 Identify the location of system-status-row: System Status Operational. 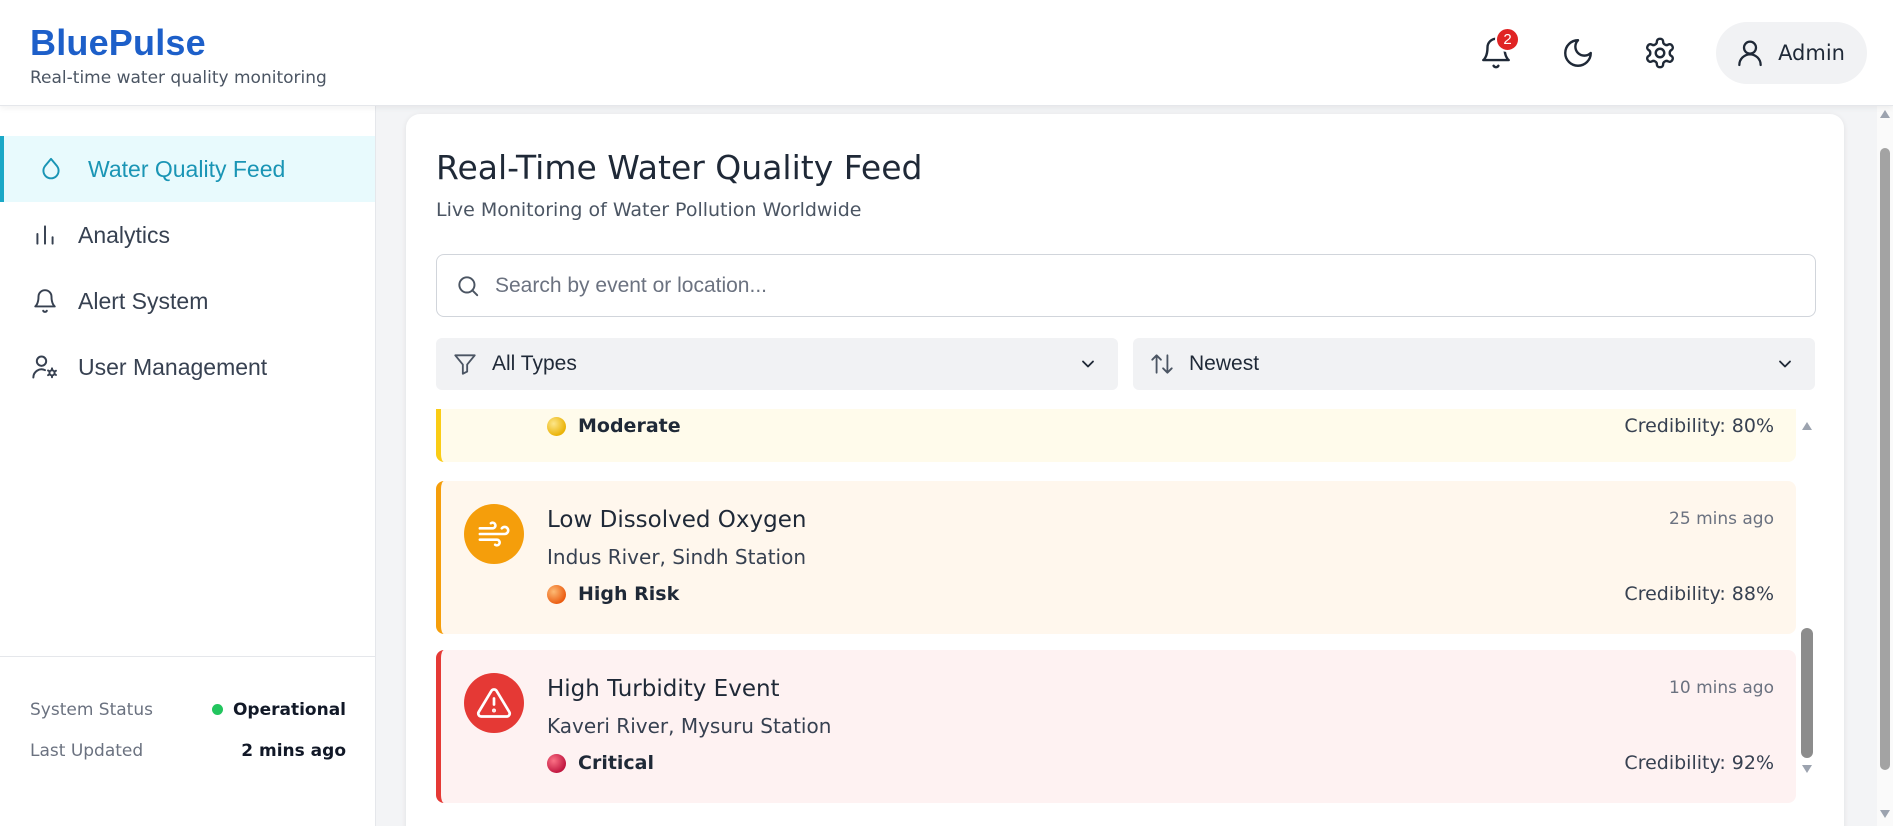
(188, 709).